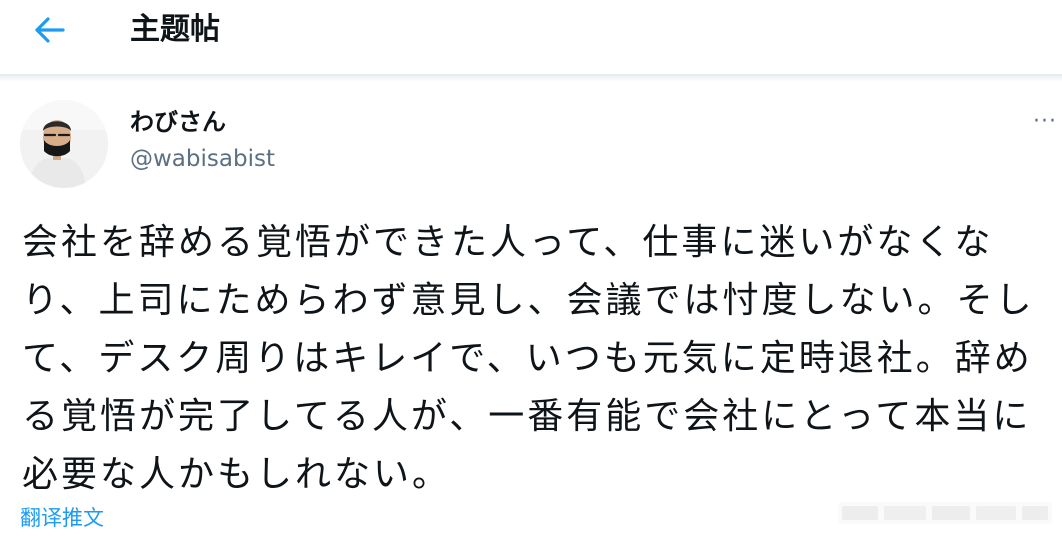  Describe the element at coordinates (531, 38) in the screenshot. I see `top-bar: 主题帖` at that location.